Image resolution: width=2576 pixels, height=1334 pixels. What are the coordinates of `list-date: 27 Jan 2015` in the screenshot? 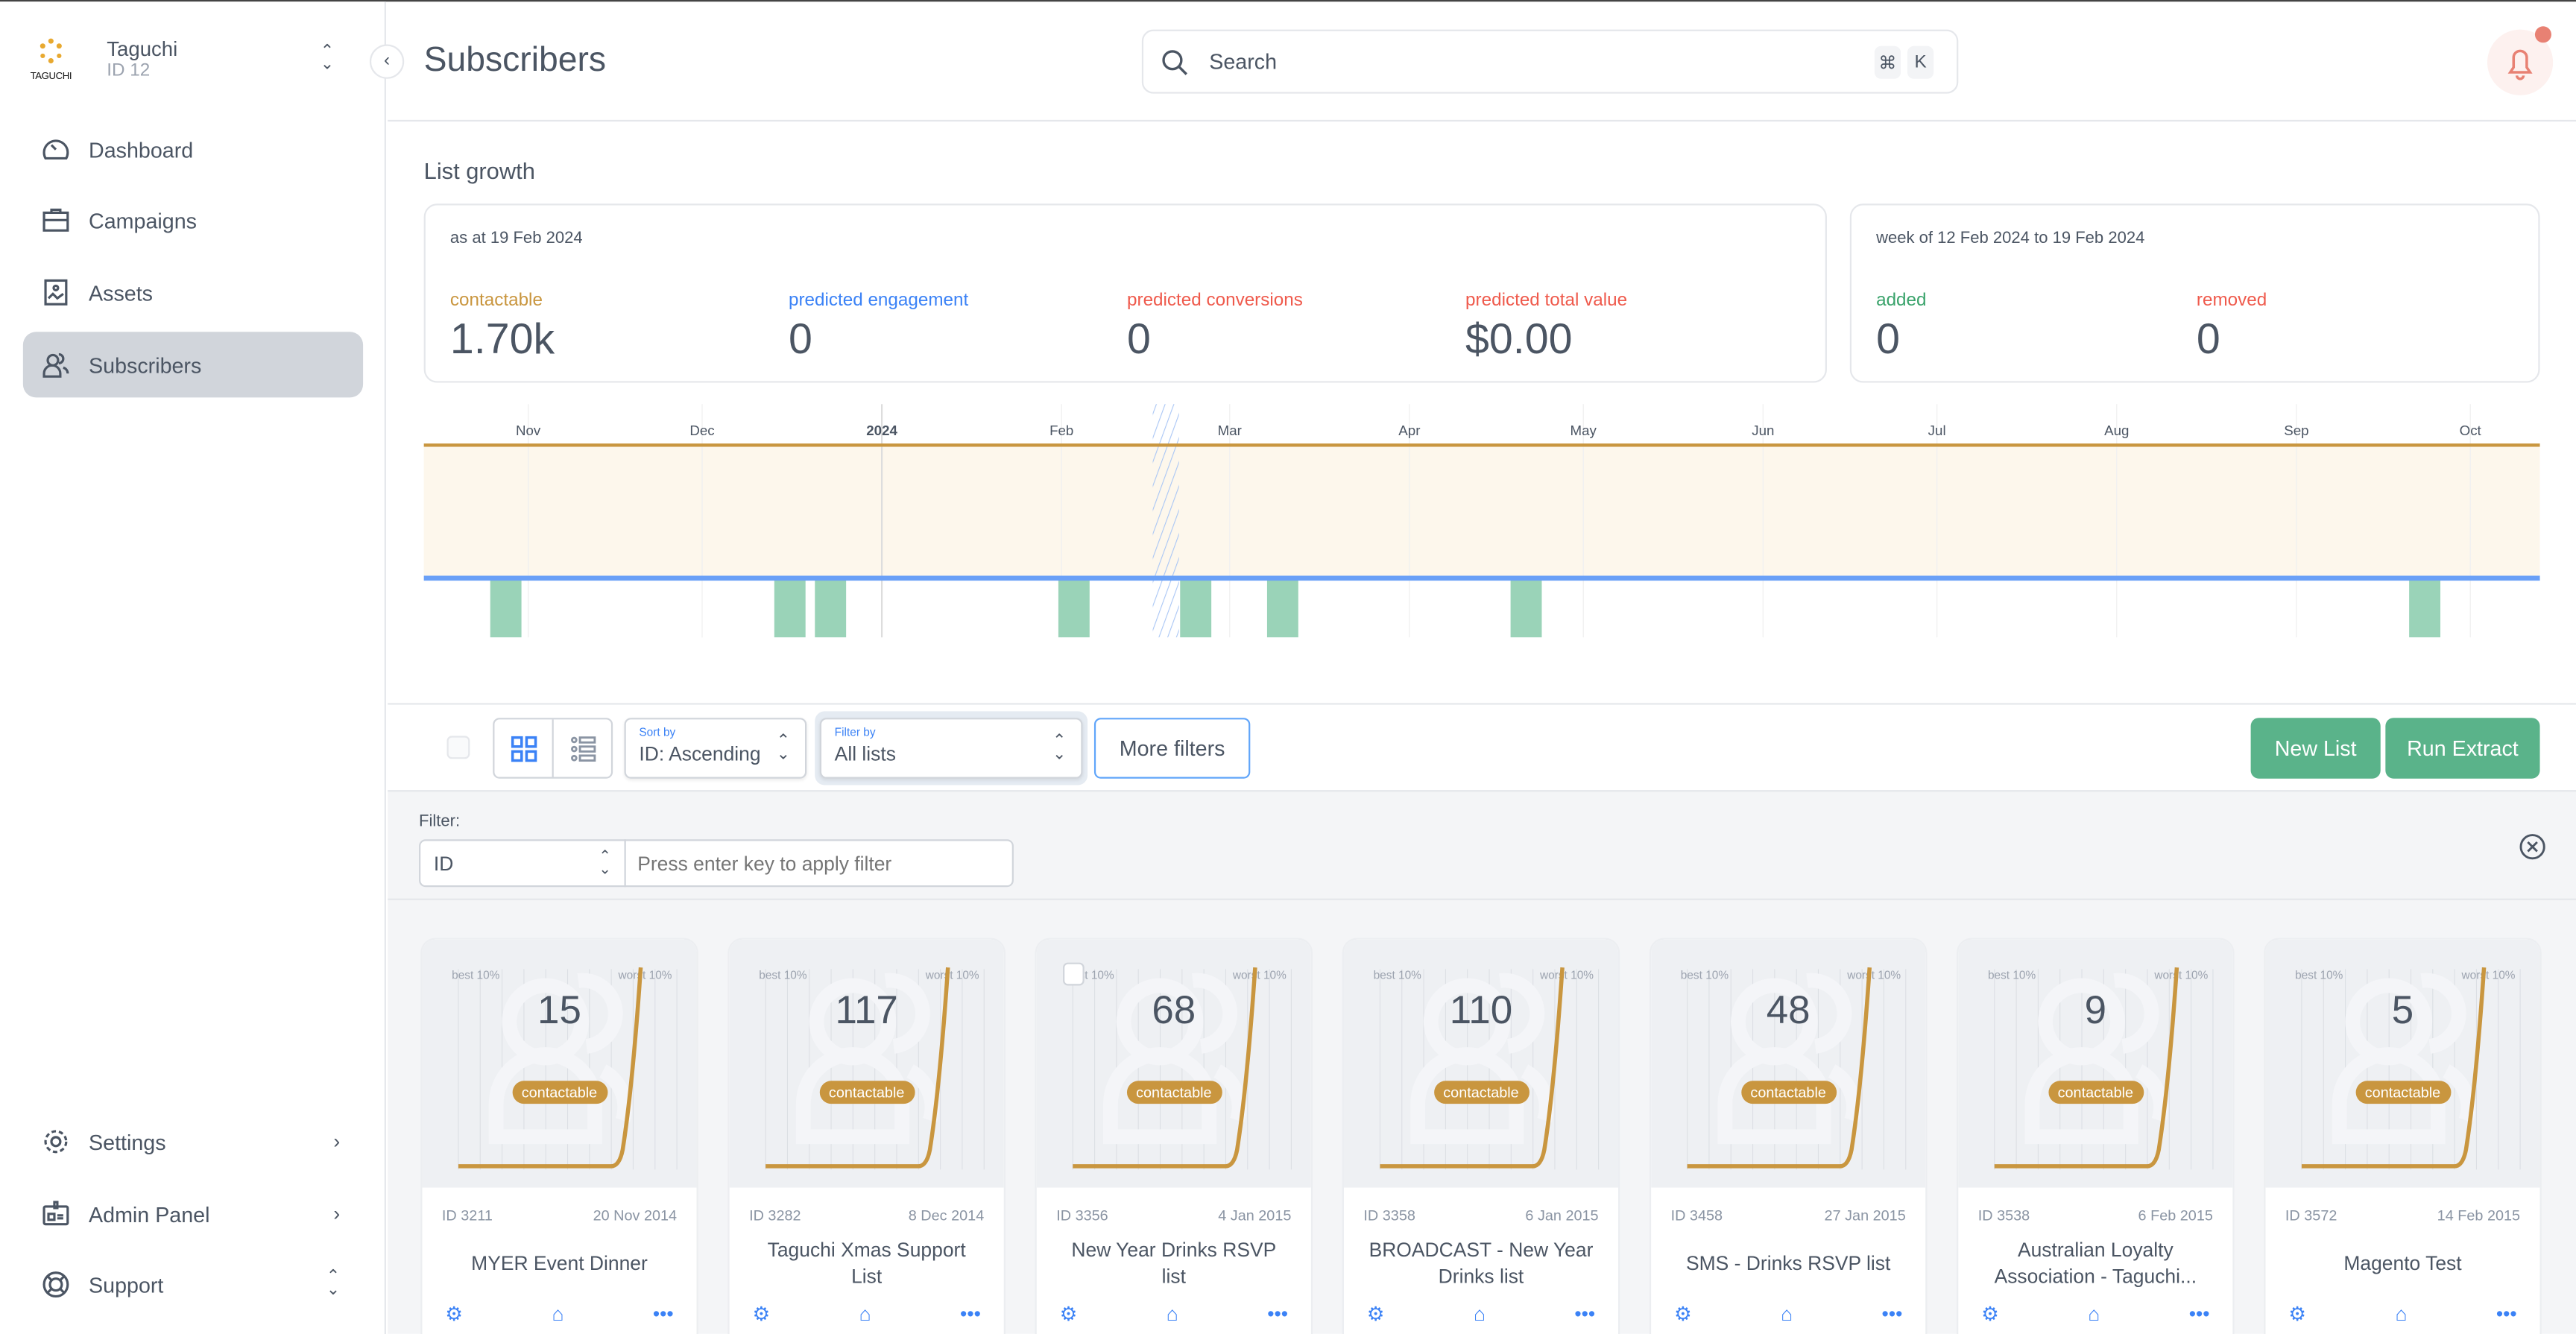 It's located at (1865, 1215).